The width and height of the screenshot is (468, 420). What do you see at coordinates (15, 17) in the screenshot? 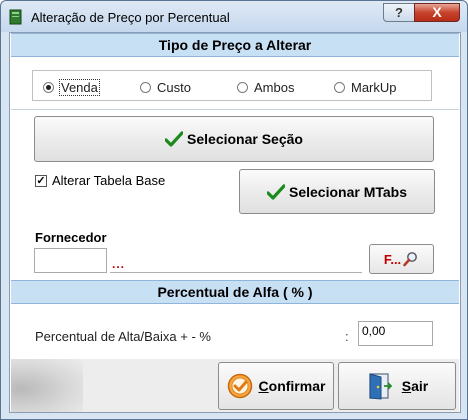
I see `app-book-icon` at bounding box center [15, 17].